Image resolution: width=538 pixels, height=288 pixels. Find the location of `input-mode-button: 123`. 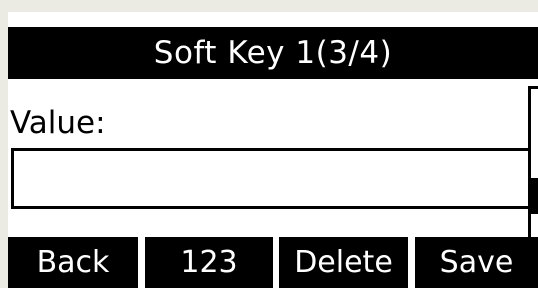

input-mode-button: 123 is located at coordinates (209, 262).